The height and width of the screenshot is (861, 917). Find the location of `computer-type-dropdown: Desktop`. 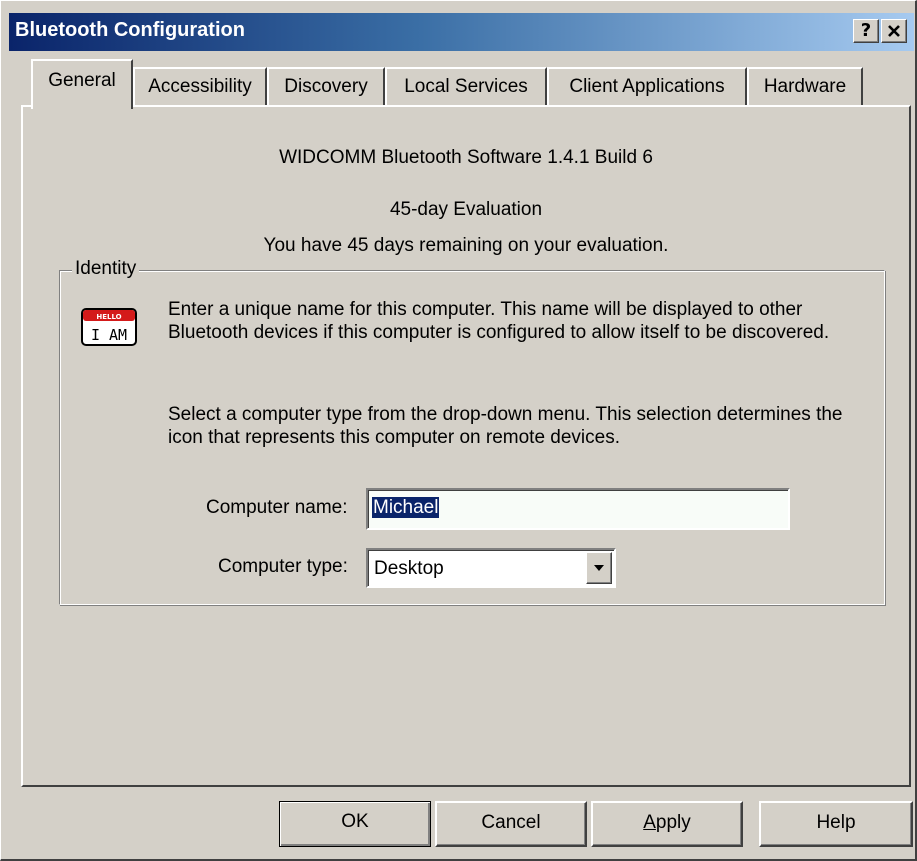

computer-type-dropdown: Desktop is located at coordinates (491, 568).